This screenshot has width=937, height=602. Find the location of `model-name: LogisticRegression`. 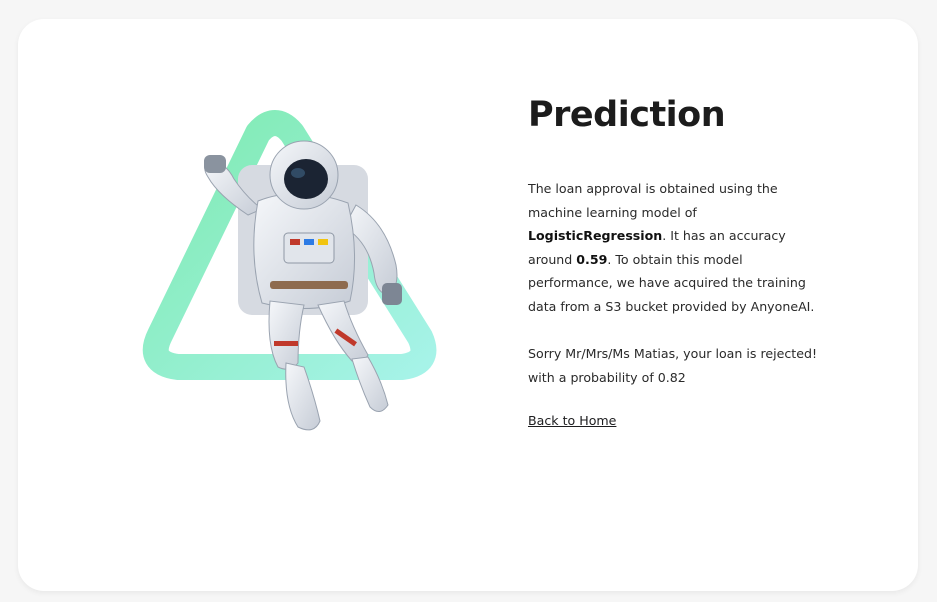

model-name: LogisticRegression is located at coordinates (595, 235).